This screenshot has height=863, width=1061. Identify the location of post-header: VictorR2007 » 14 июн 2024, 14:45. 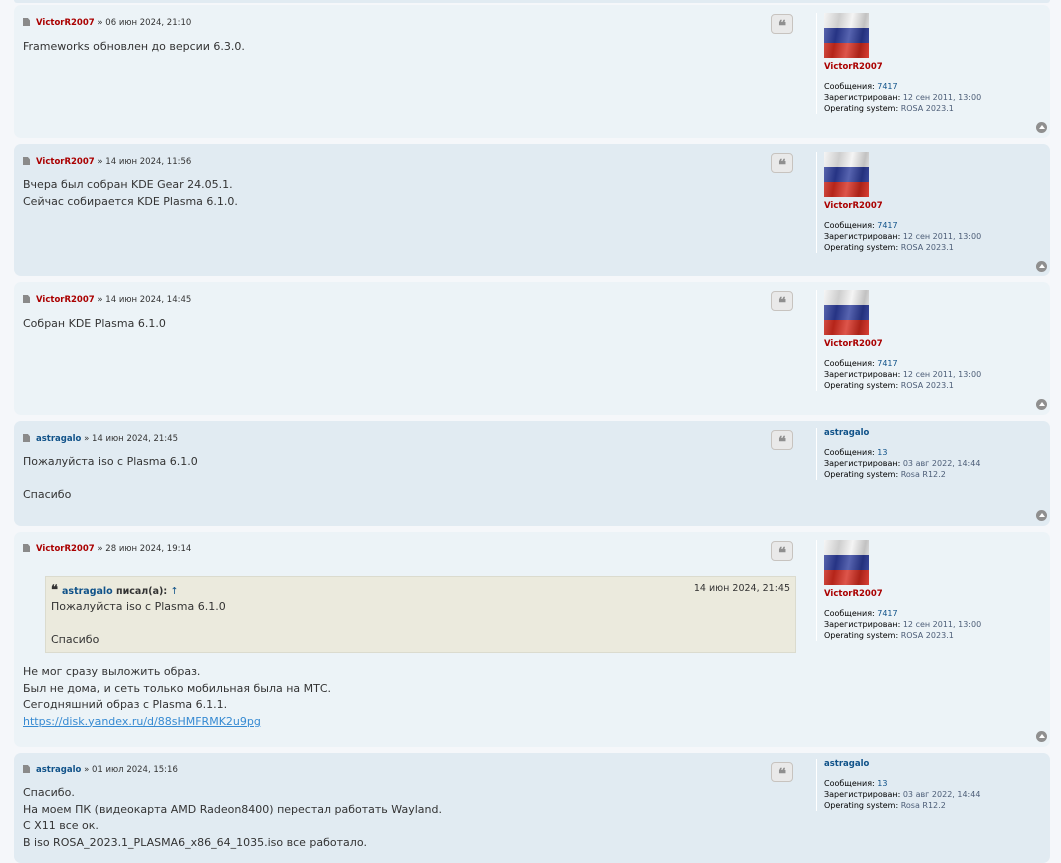
(107, 300).